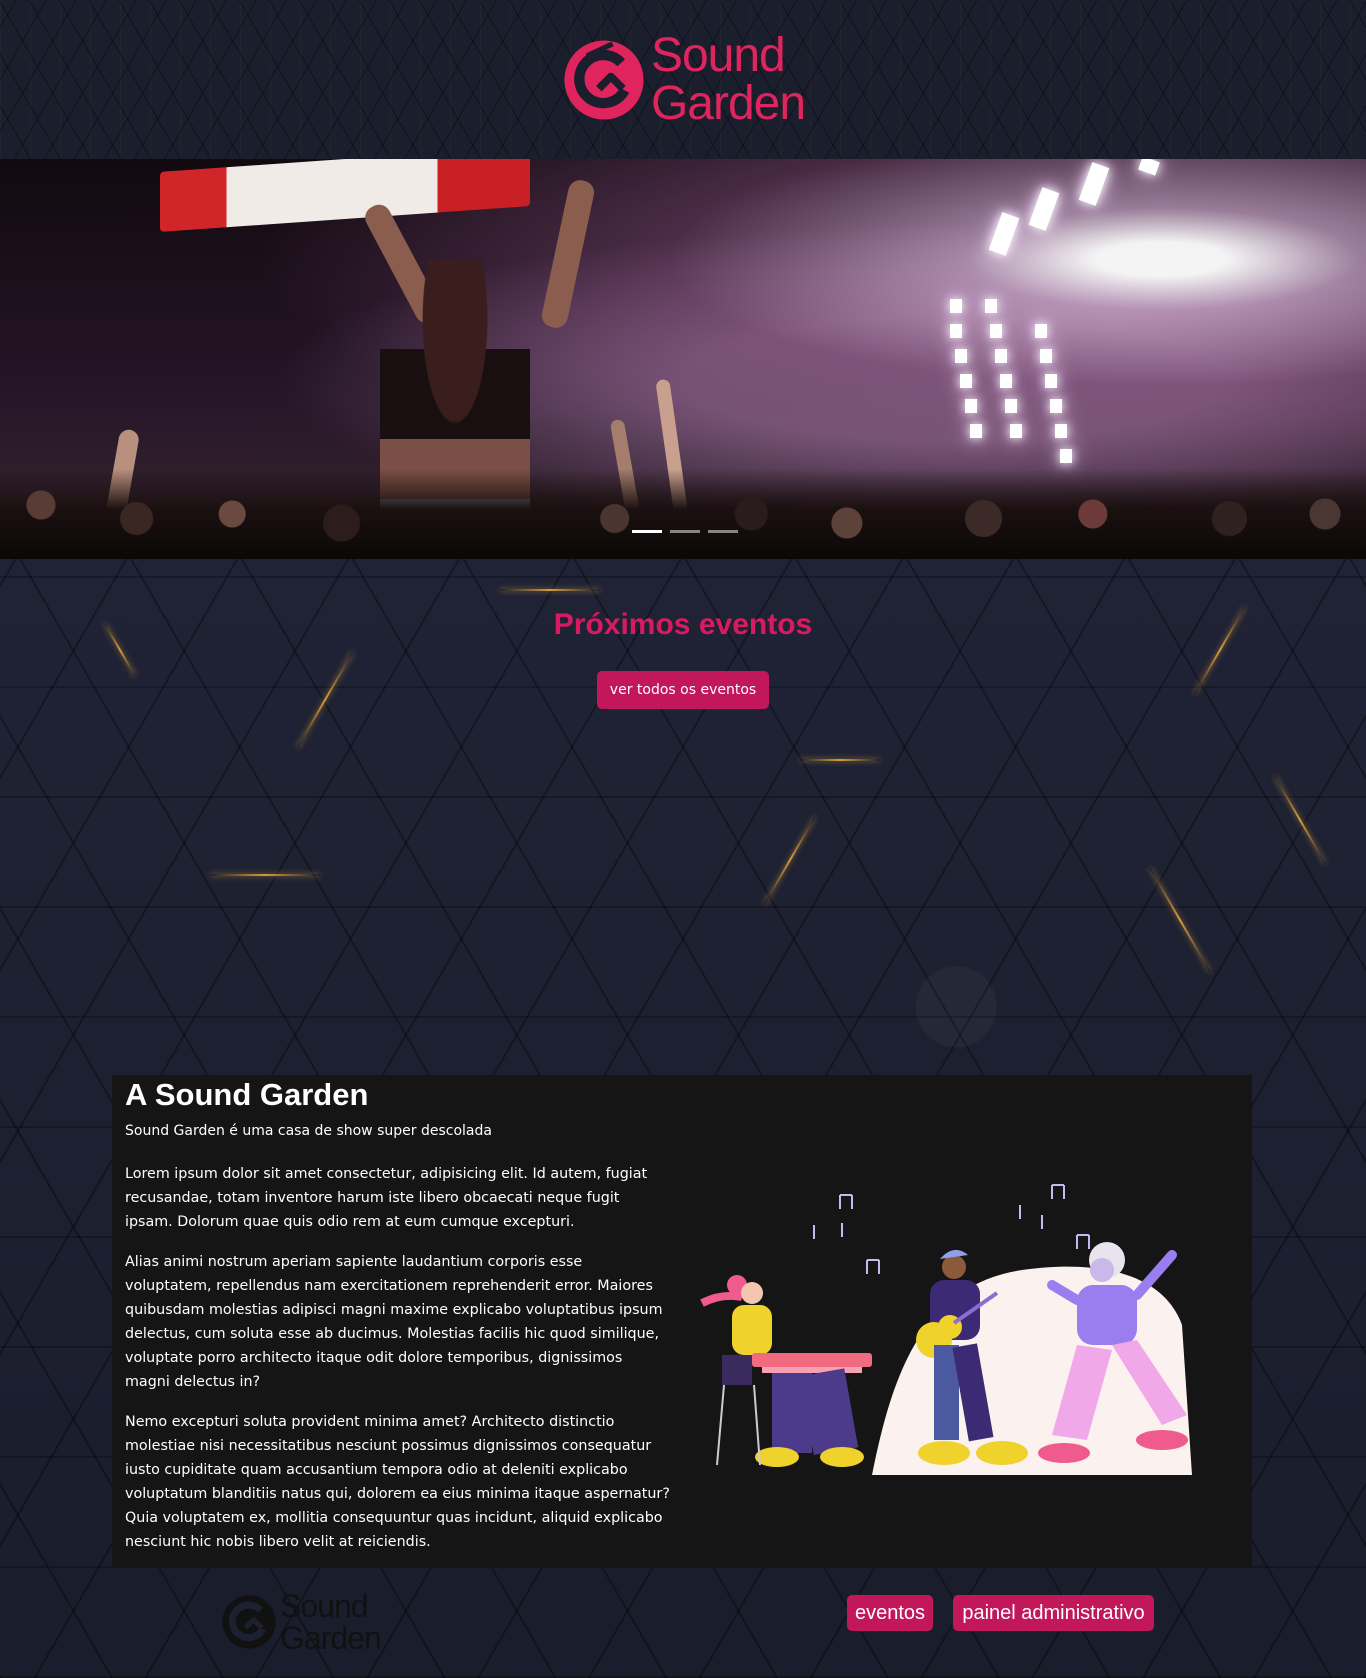 The image size is (1366, 1678). What do you see at coordinates (890, 1613) in the screenshot?
I see `nav-link-eventos: eventos` at bounding box center [890, 1613].